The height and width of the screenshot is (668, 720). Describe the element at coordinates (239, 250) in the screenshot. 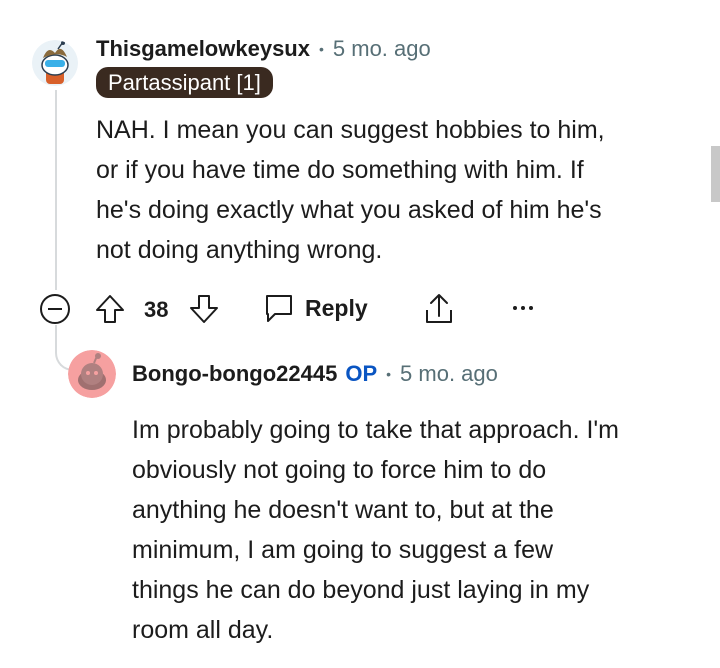

I see `comment-body-line: not doing anything wrong.` at that location.